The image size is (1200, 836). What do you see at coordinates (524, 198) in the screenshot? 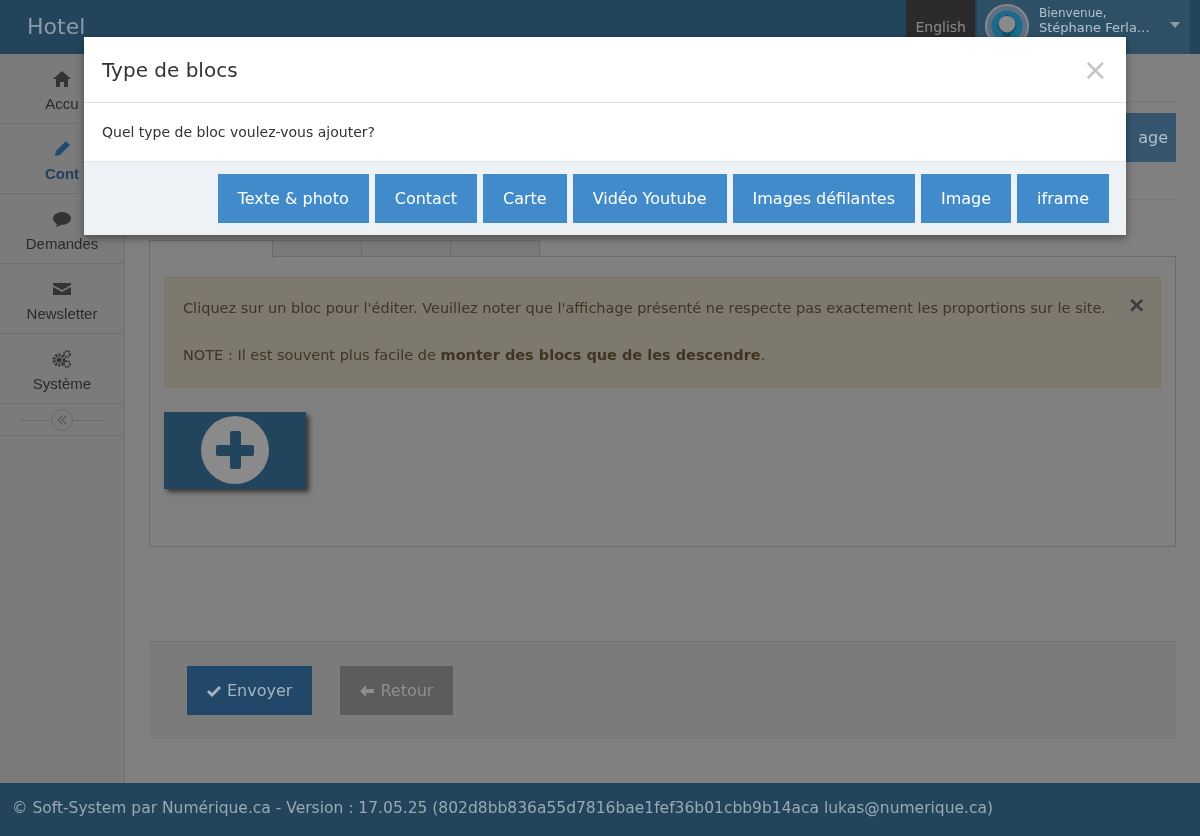
I see `block-type-button: Carte` at bounding box center [524, 198].